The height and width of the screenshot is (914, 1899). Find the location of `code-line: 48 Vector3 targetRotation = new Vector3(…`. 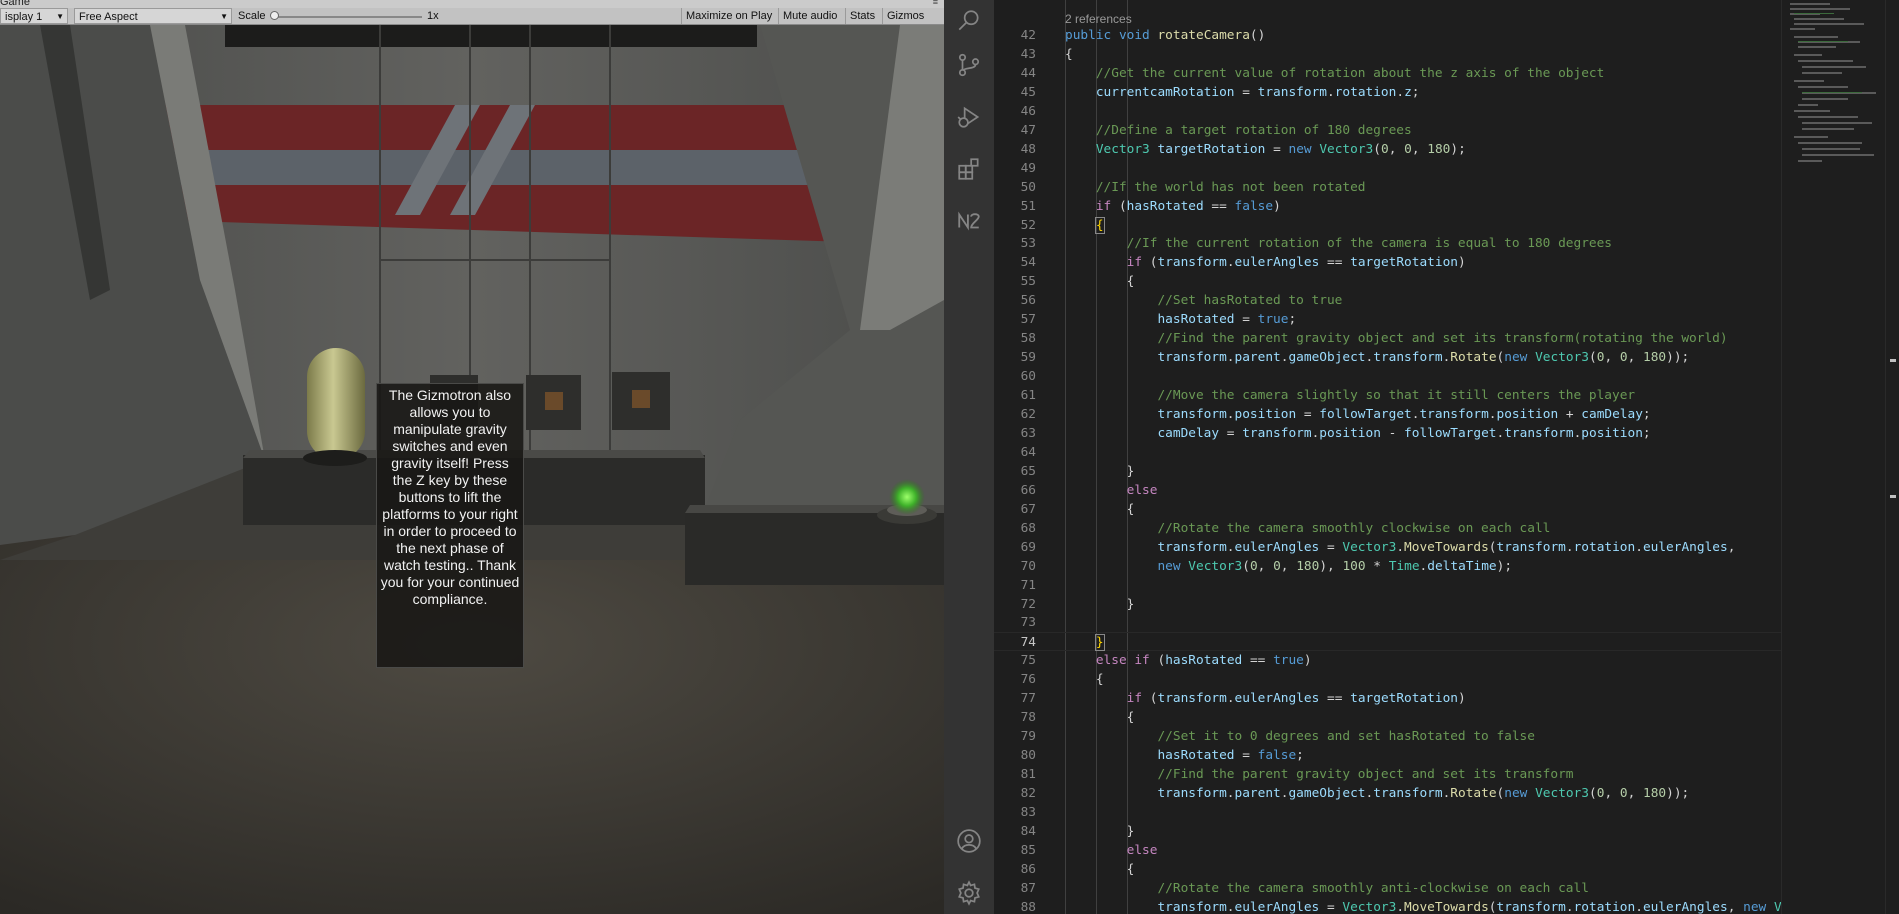

code-line: 48 Vector3 targetRotation = new Vector3(… is located at coordinates (1387, 149).